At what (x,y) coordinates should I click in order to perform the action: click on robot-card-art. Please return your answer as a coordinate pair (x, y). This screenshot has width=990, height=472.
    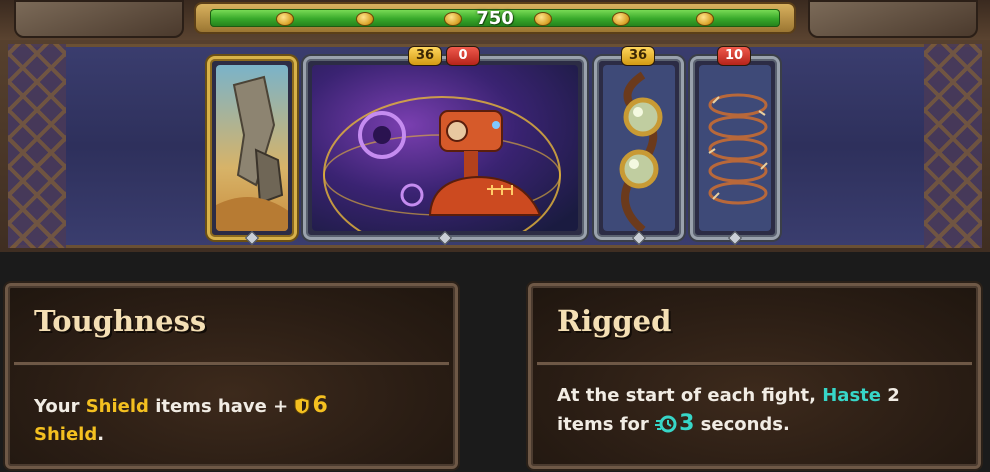
    Looking at the image, I should click on (445, 148).